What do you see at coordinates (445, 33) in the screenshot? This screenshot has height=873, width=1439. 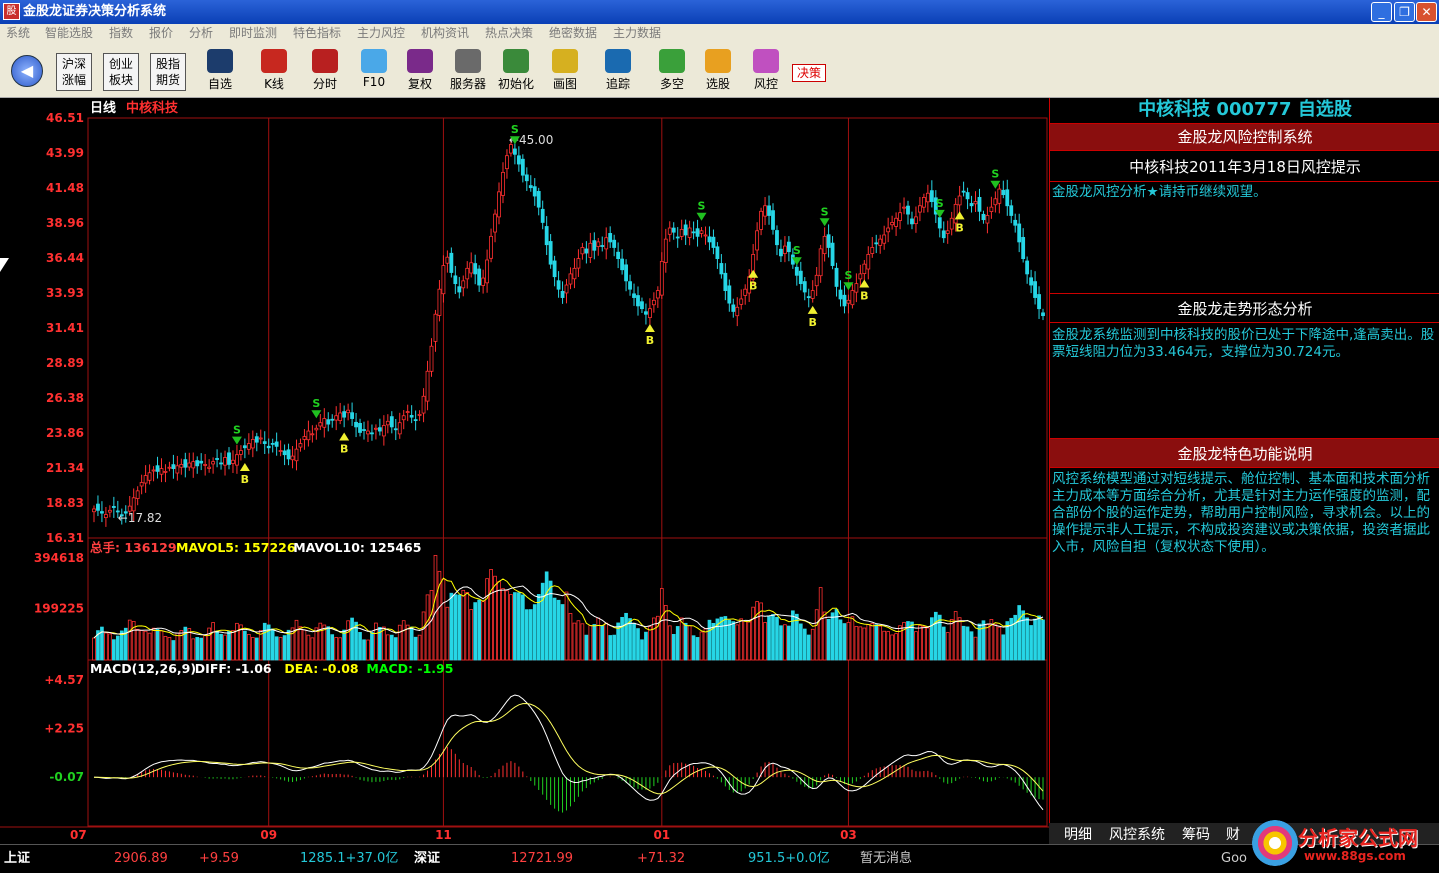 I see `menu-news: 机构资讯` at bounding box center [445, 33].